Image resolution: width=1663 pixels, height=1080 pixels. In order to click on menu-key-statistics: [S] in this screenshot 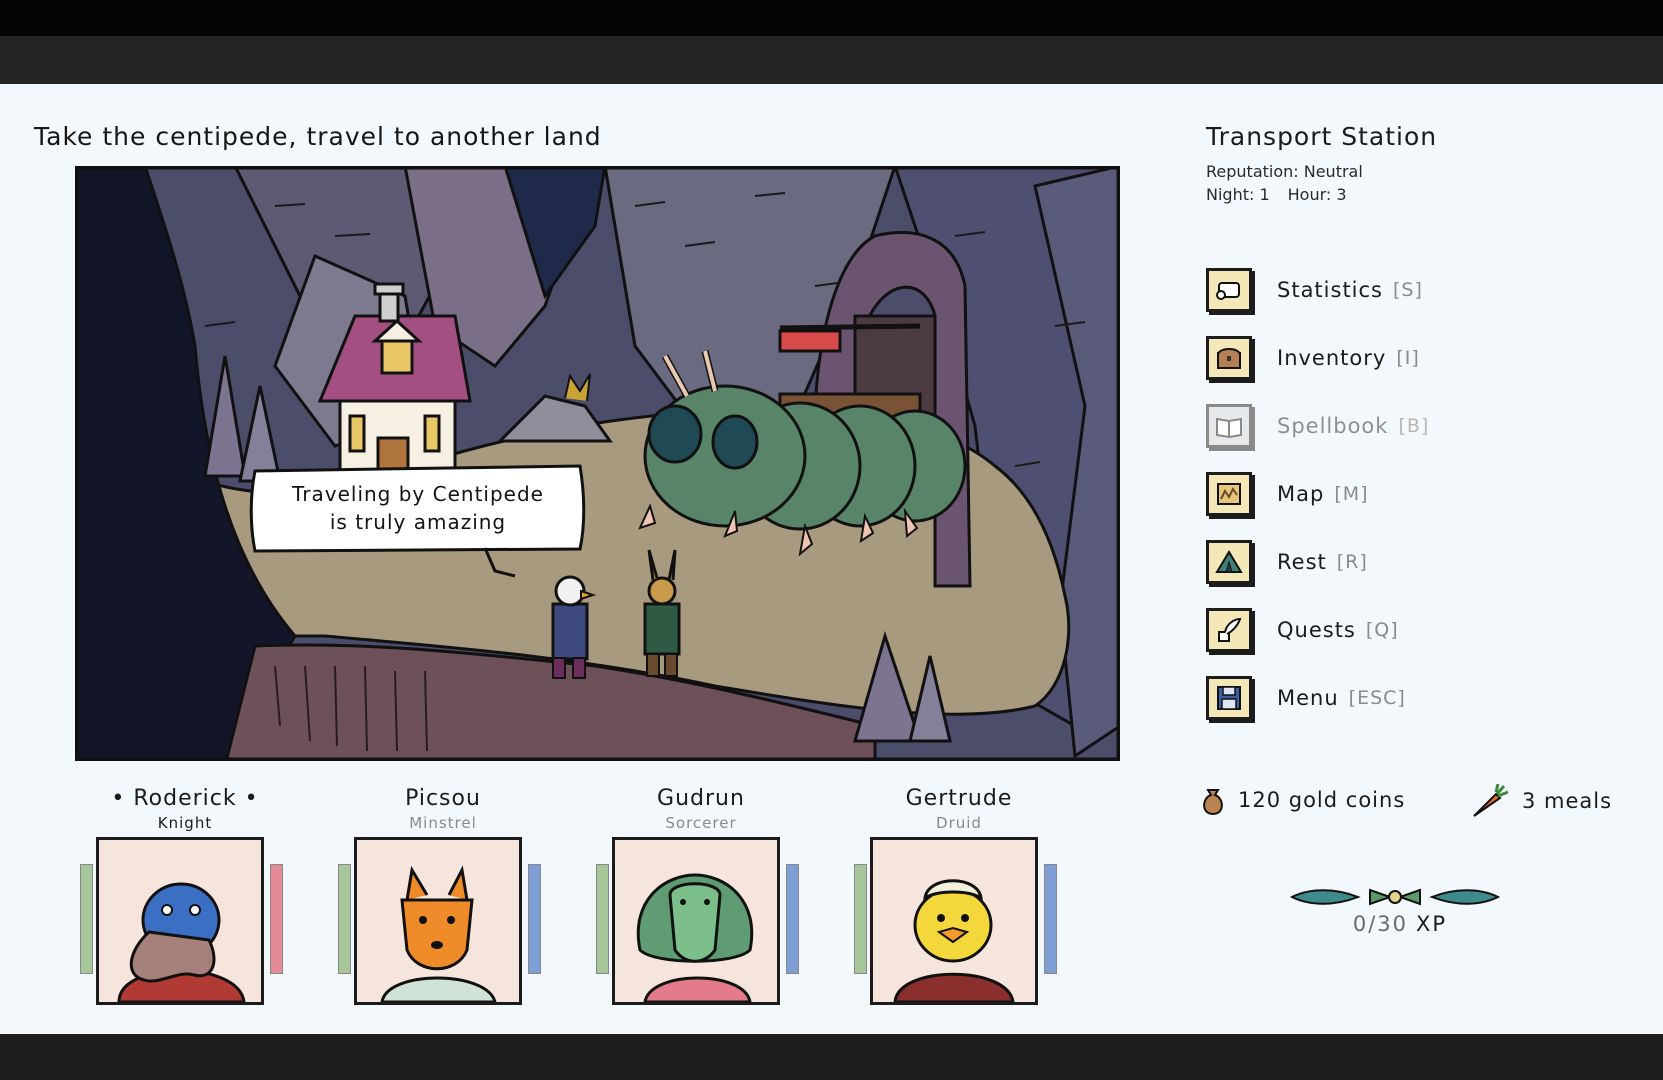, I will do `click(1408, 290)`.